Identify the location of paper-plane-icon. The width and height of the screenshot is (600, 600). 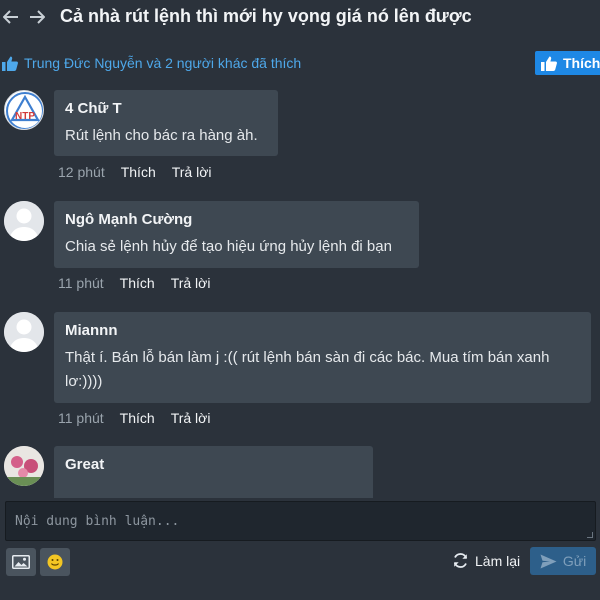
(548, 561).